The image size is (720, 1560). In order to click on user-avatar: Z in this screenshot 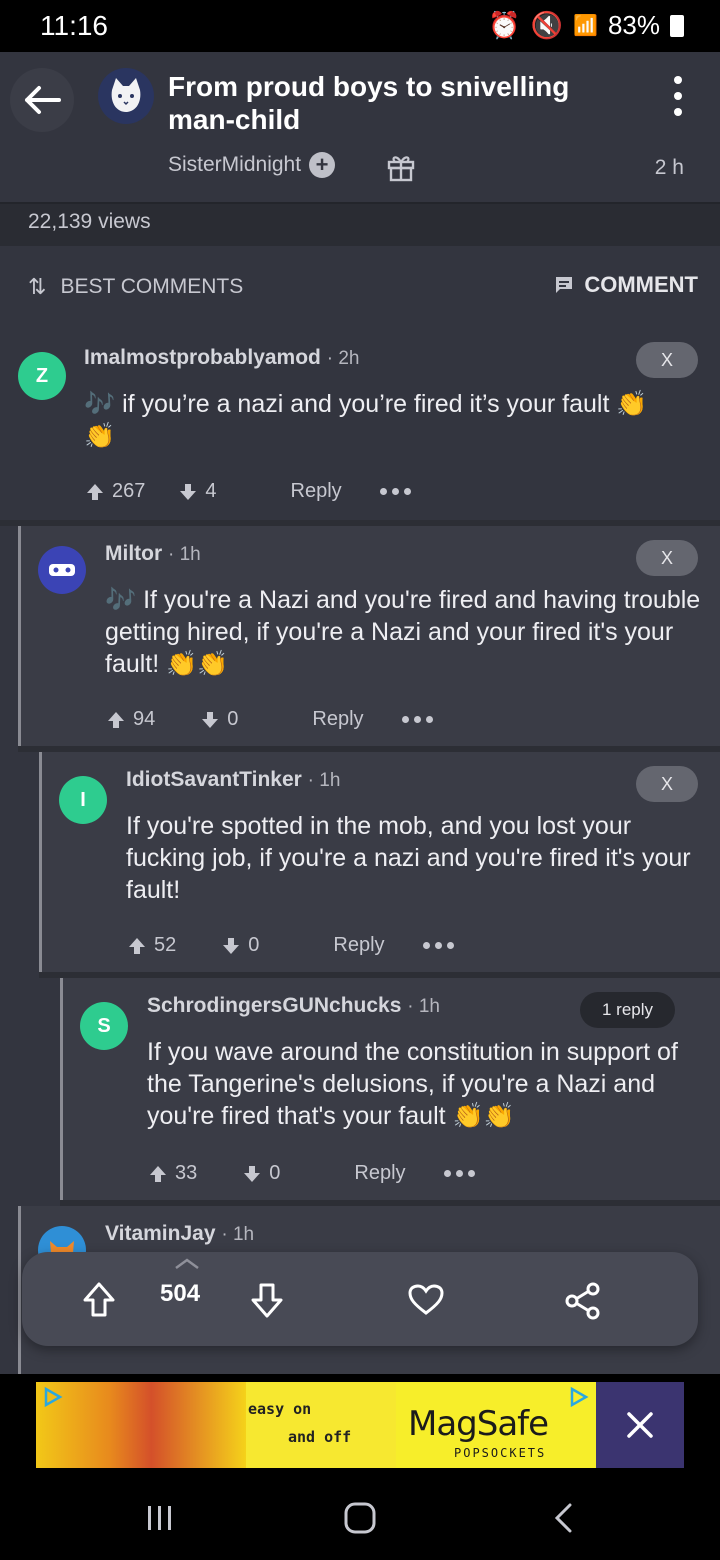, I will do `click(42, 376)`.